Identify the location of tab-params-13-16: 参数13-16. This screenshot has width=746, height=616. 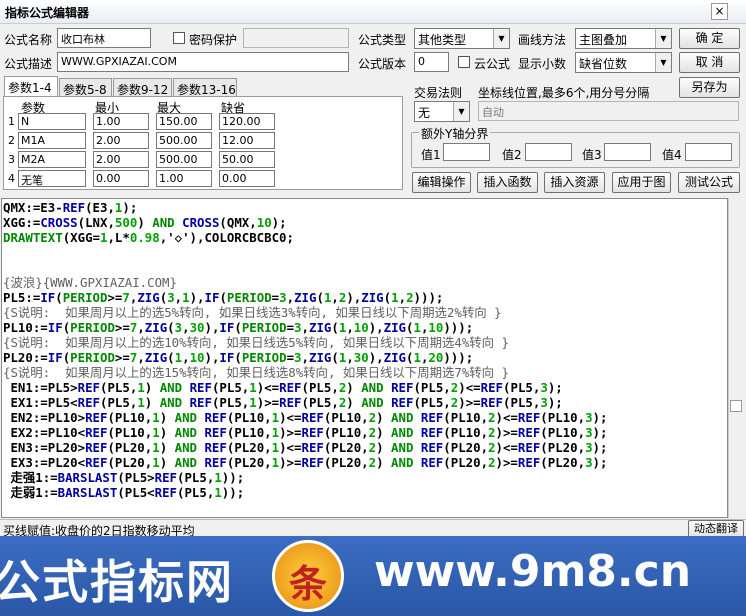
(205, 87).